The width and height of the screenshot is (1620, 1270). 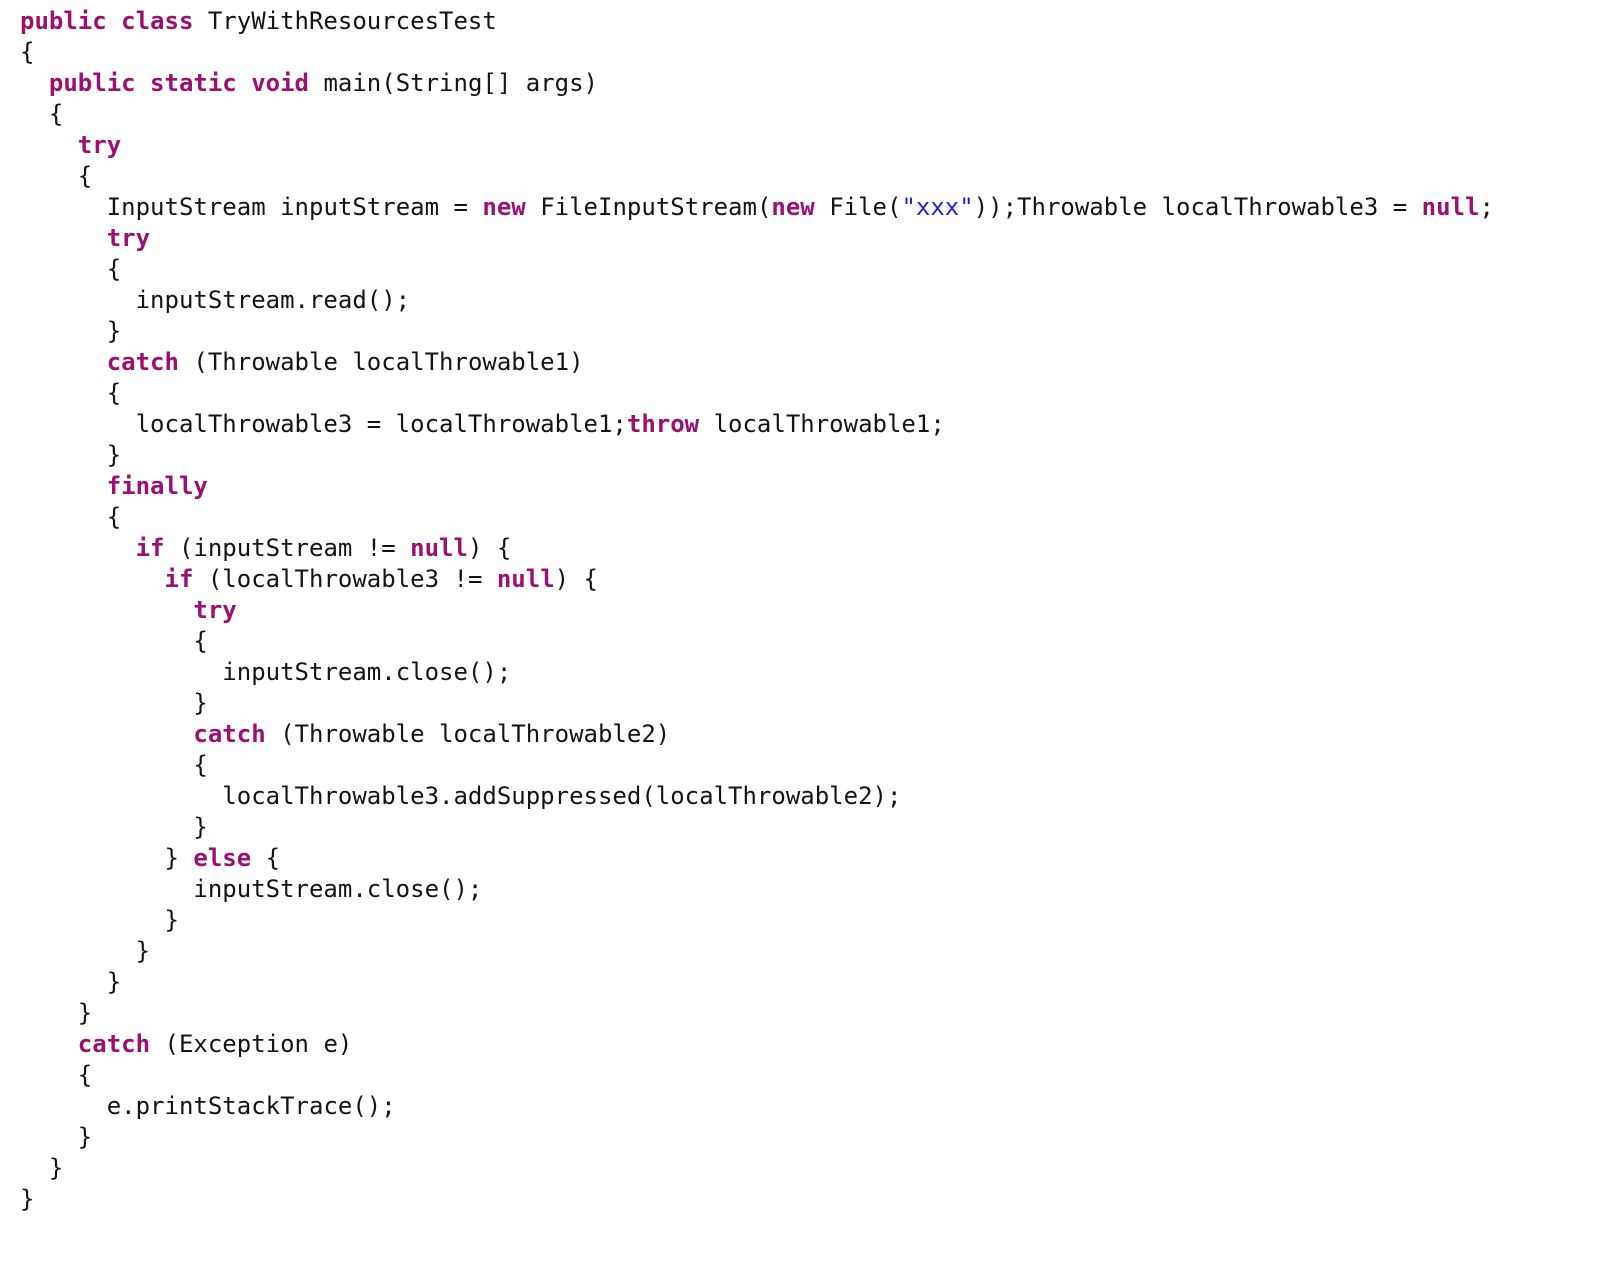 What do you see at coordinates (757, 486) in the screenshot?
I see `code-line: finally` at bounding box center [757, 486].